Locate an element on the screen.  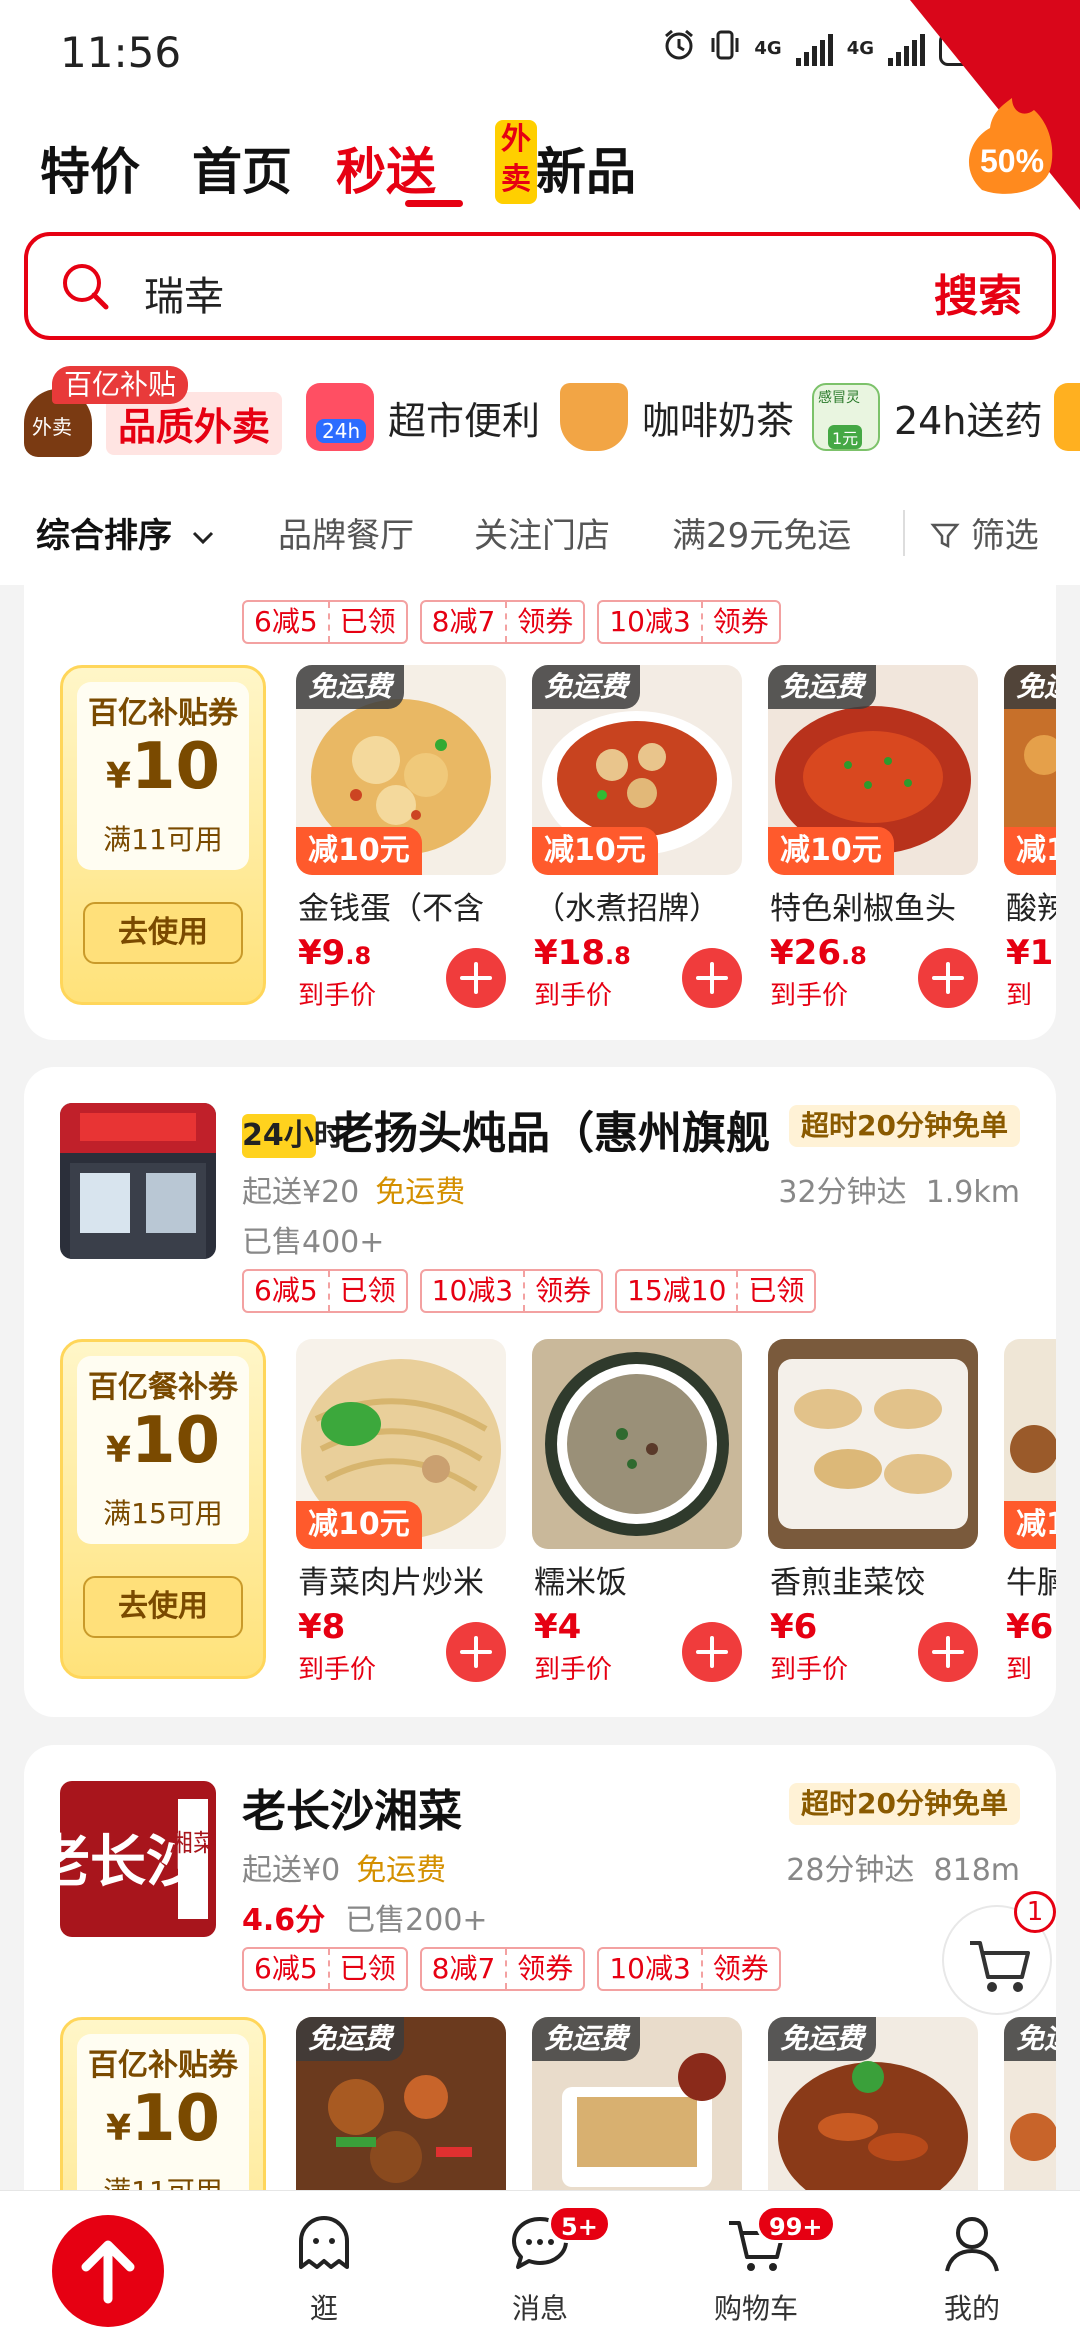
category-strip: 百亿补贴 外卖 品质外卖 24h 超市便利 咖啡奶茶 感冒灵 1元 24h送药 is located at coordinates (540, 415).